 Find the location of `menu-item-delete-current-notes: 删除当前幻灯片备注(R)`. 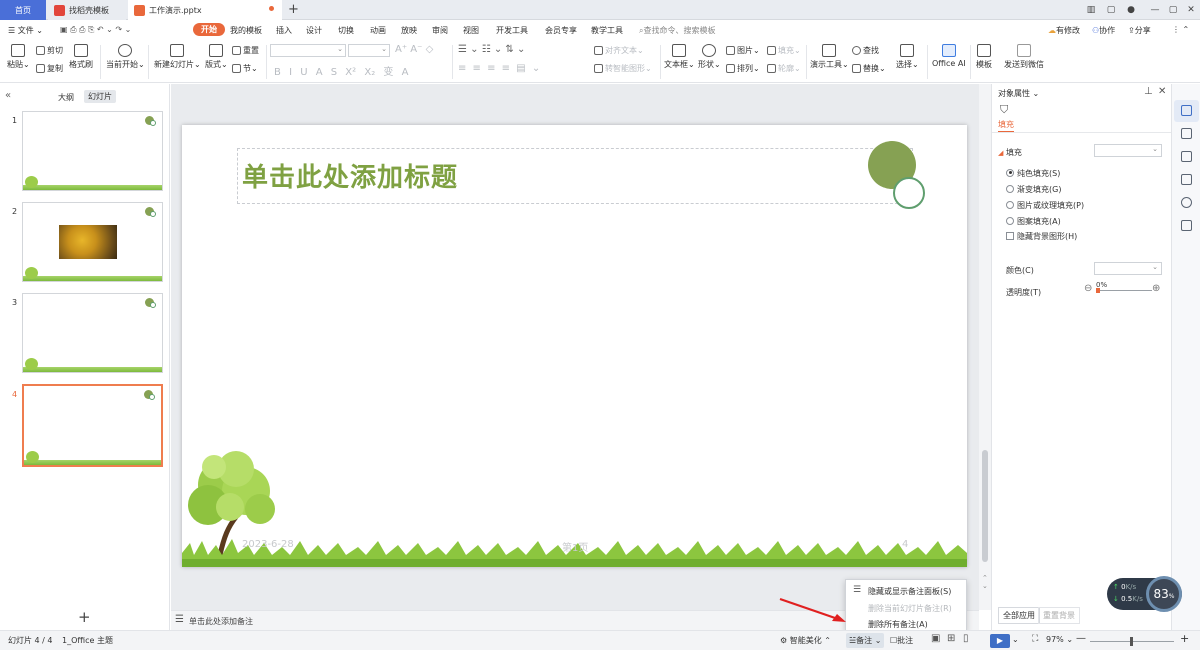

menu-item-delete-current-notes: 删除当前幻灯片备注(R) is located at coordinates (910, 608).